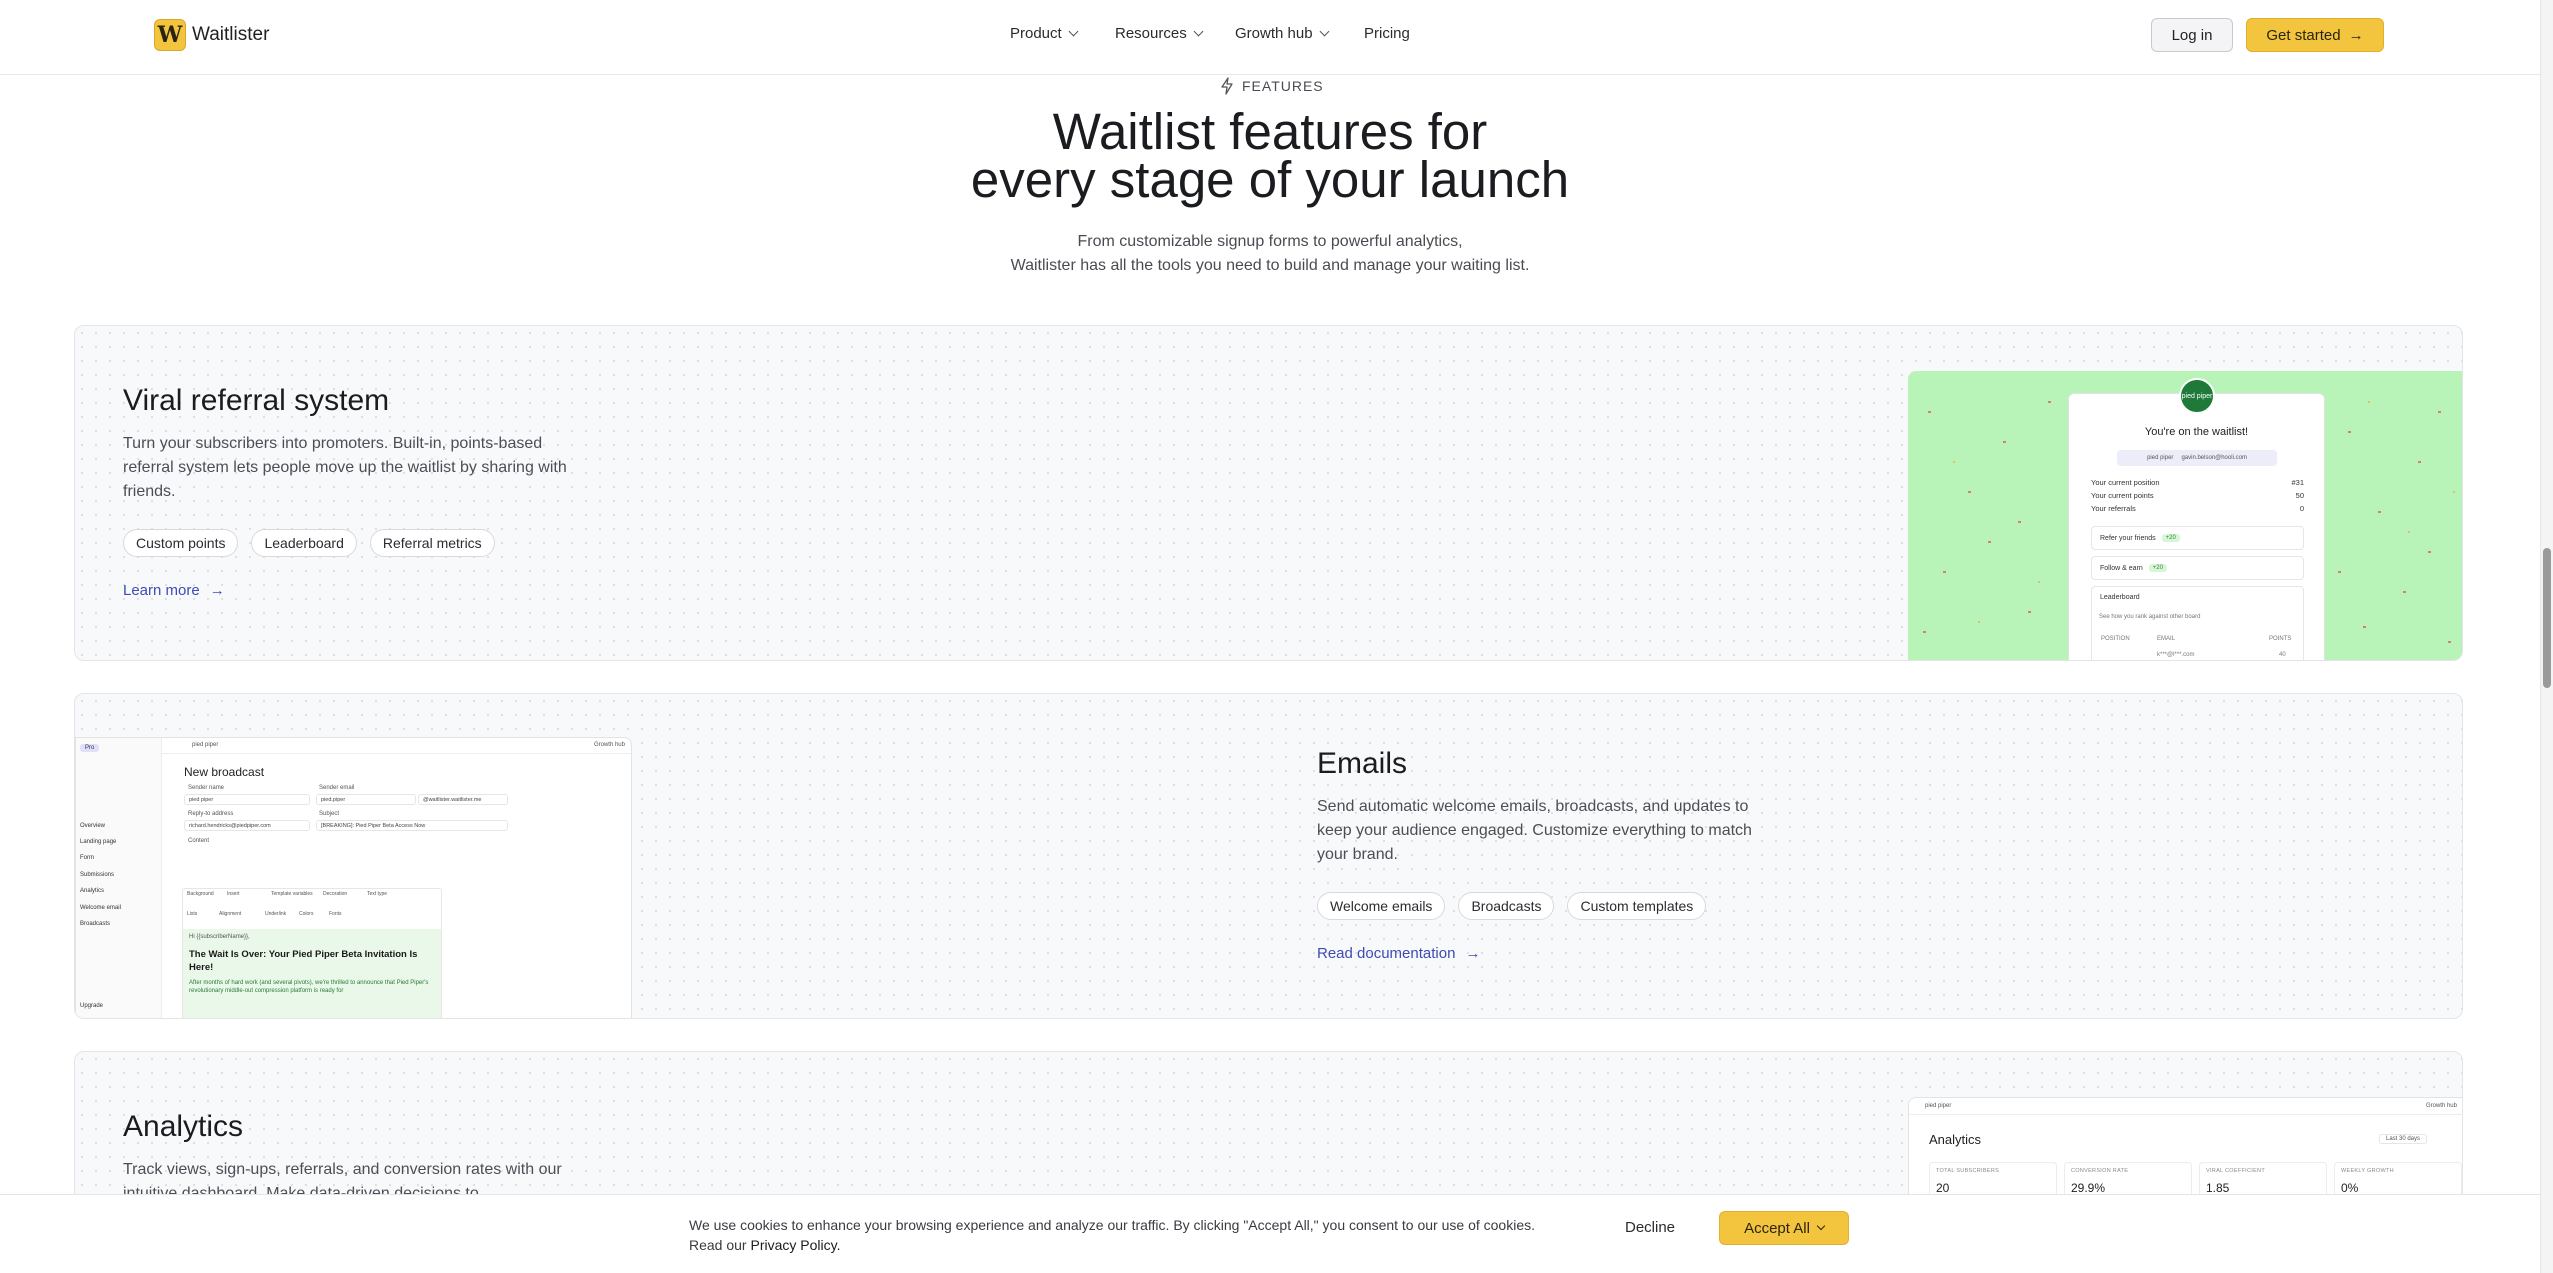  I want to click on get-started-button: Get started →, so click(2315, 35).